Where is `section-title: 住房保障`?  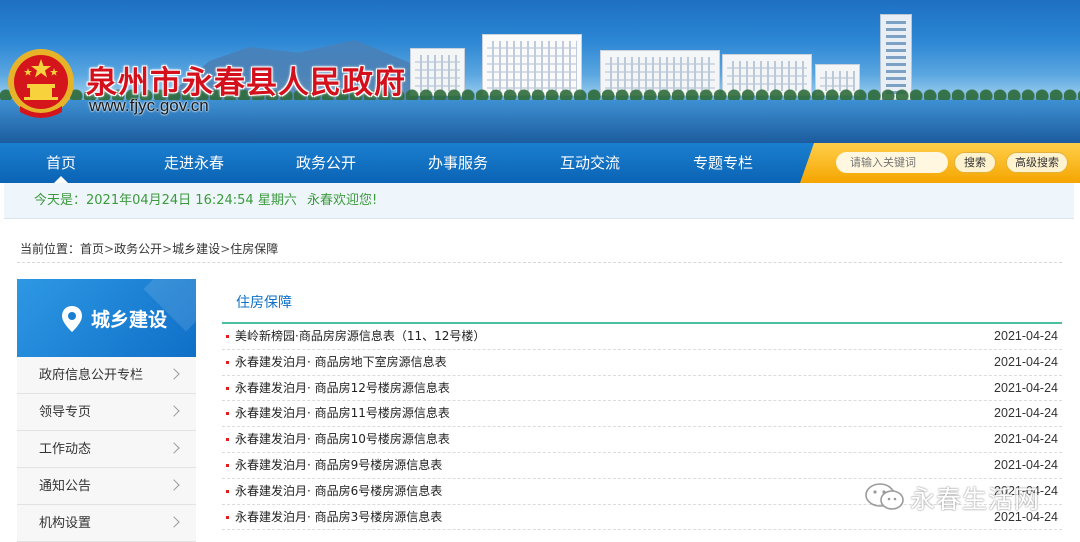 section-title: 住房保障 is located at coordinates (642, 302).